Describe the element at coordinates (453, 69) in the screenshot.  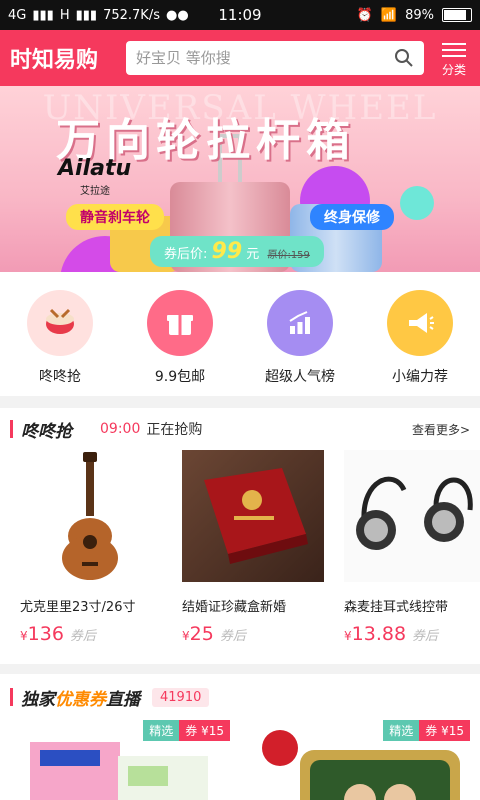
I see `category-label: 分类` at that location.